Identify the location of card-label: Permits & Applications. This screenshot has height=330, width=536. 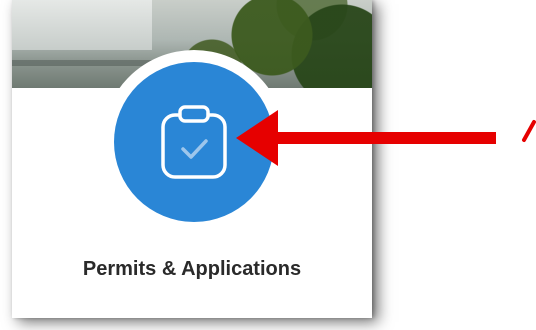
(192, 269).